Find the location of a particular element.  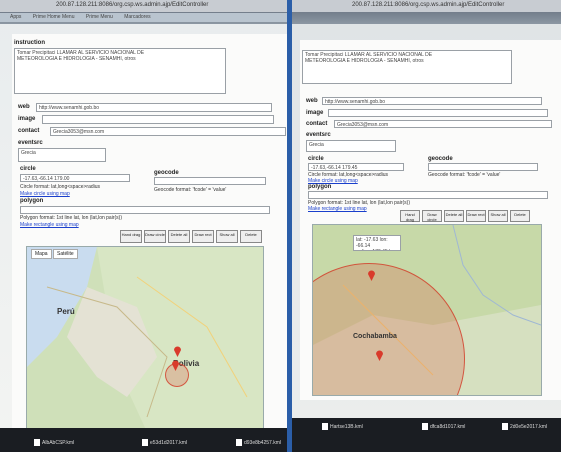

taskbar-file: 2d0e5e2017.kml is located at coordinates (524, 426).